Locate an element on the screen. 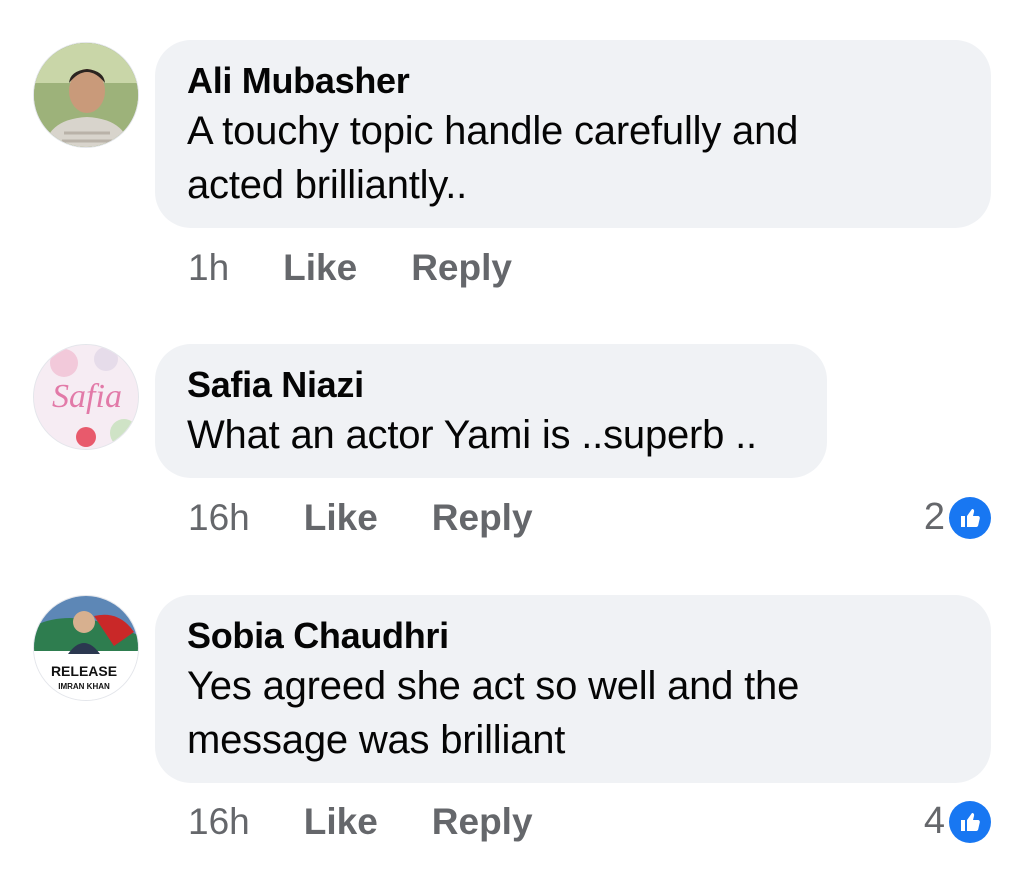 This screenshot has height=869, width=1024. comment-text-line: message was brilliant is located at coordinates (376, 740).